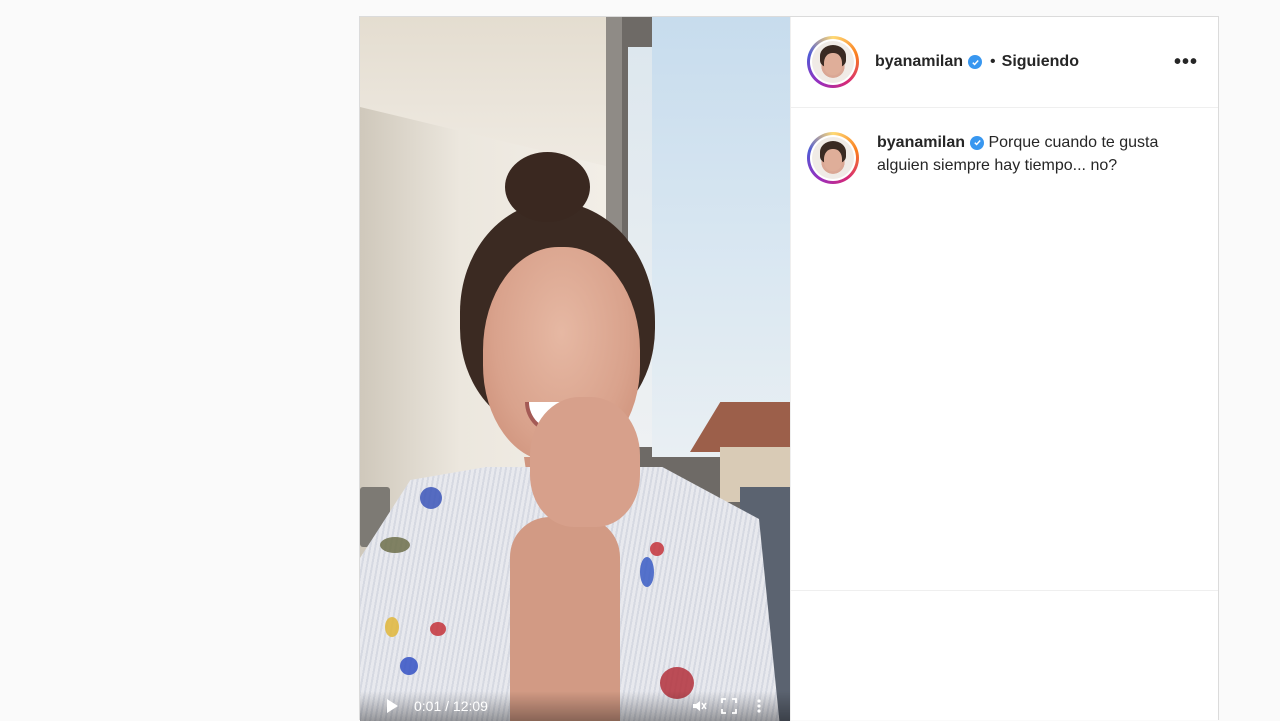 This screenshot has height=721, width=1280. I want to click on author-username: byanamilan, so click(919, 62).